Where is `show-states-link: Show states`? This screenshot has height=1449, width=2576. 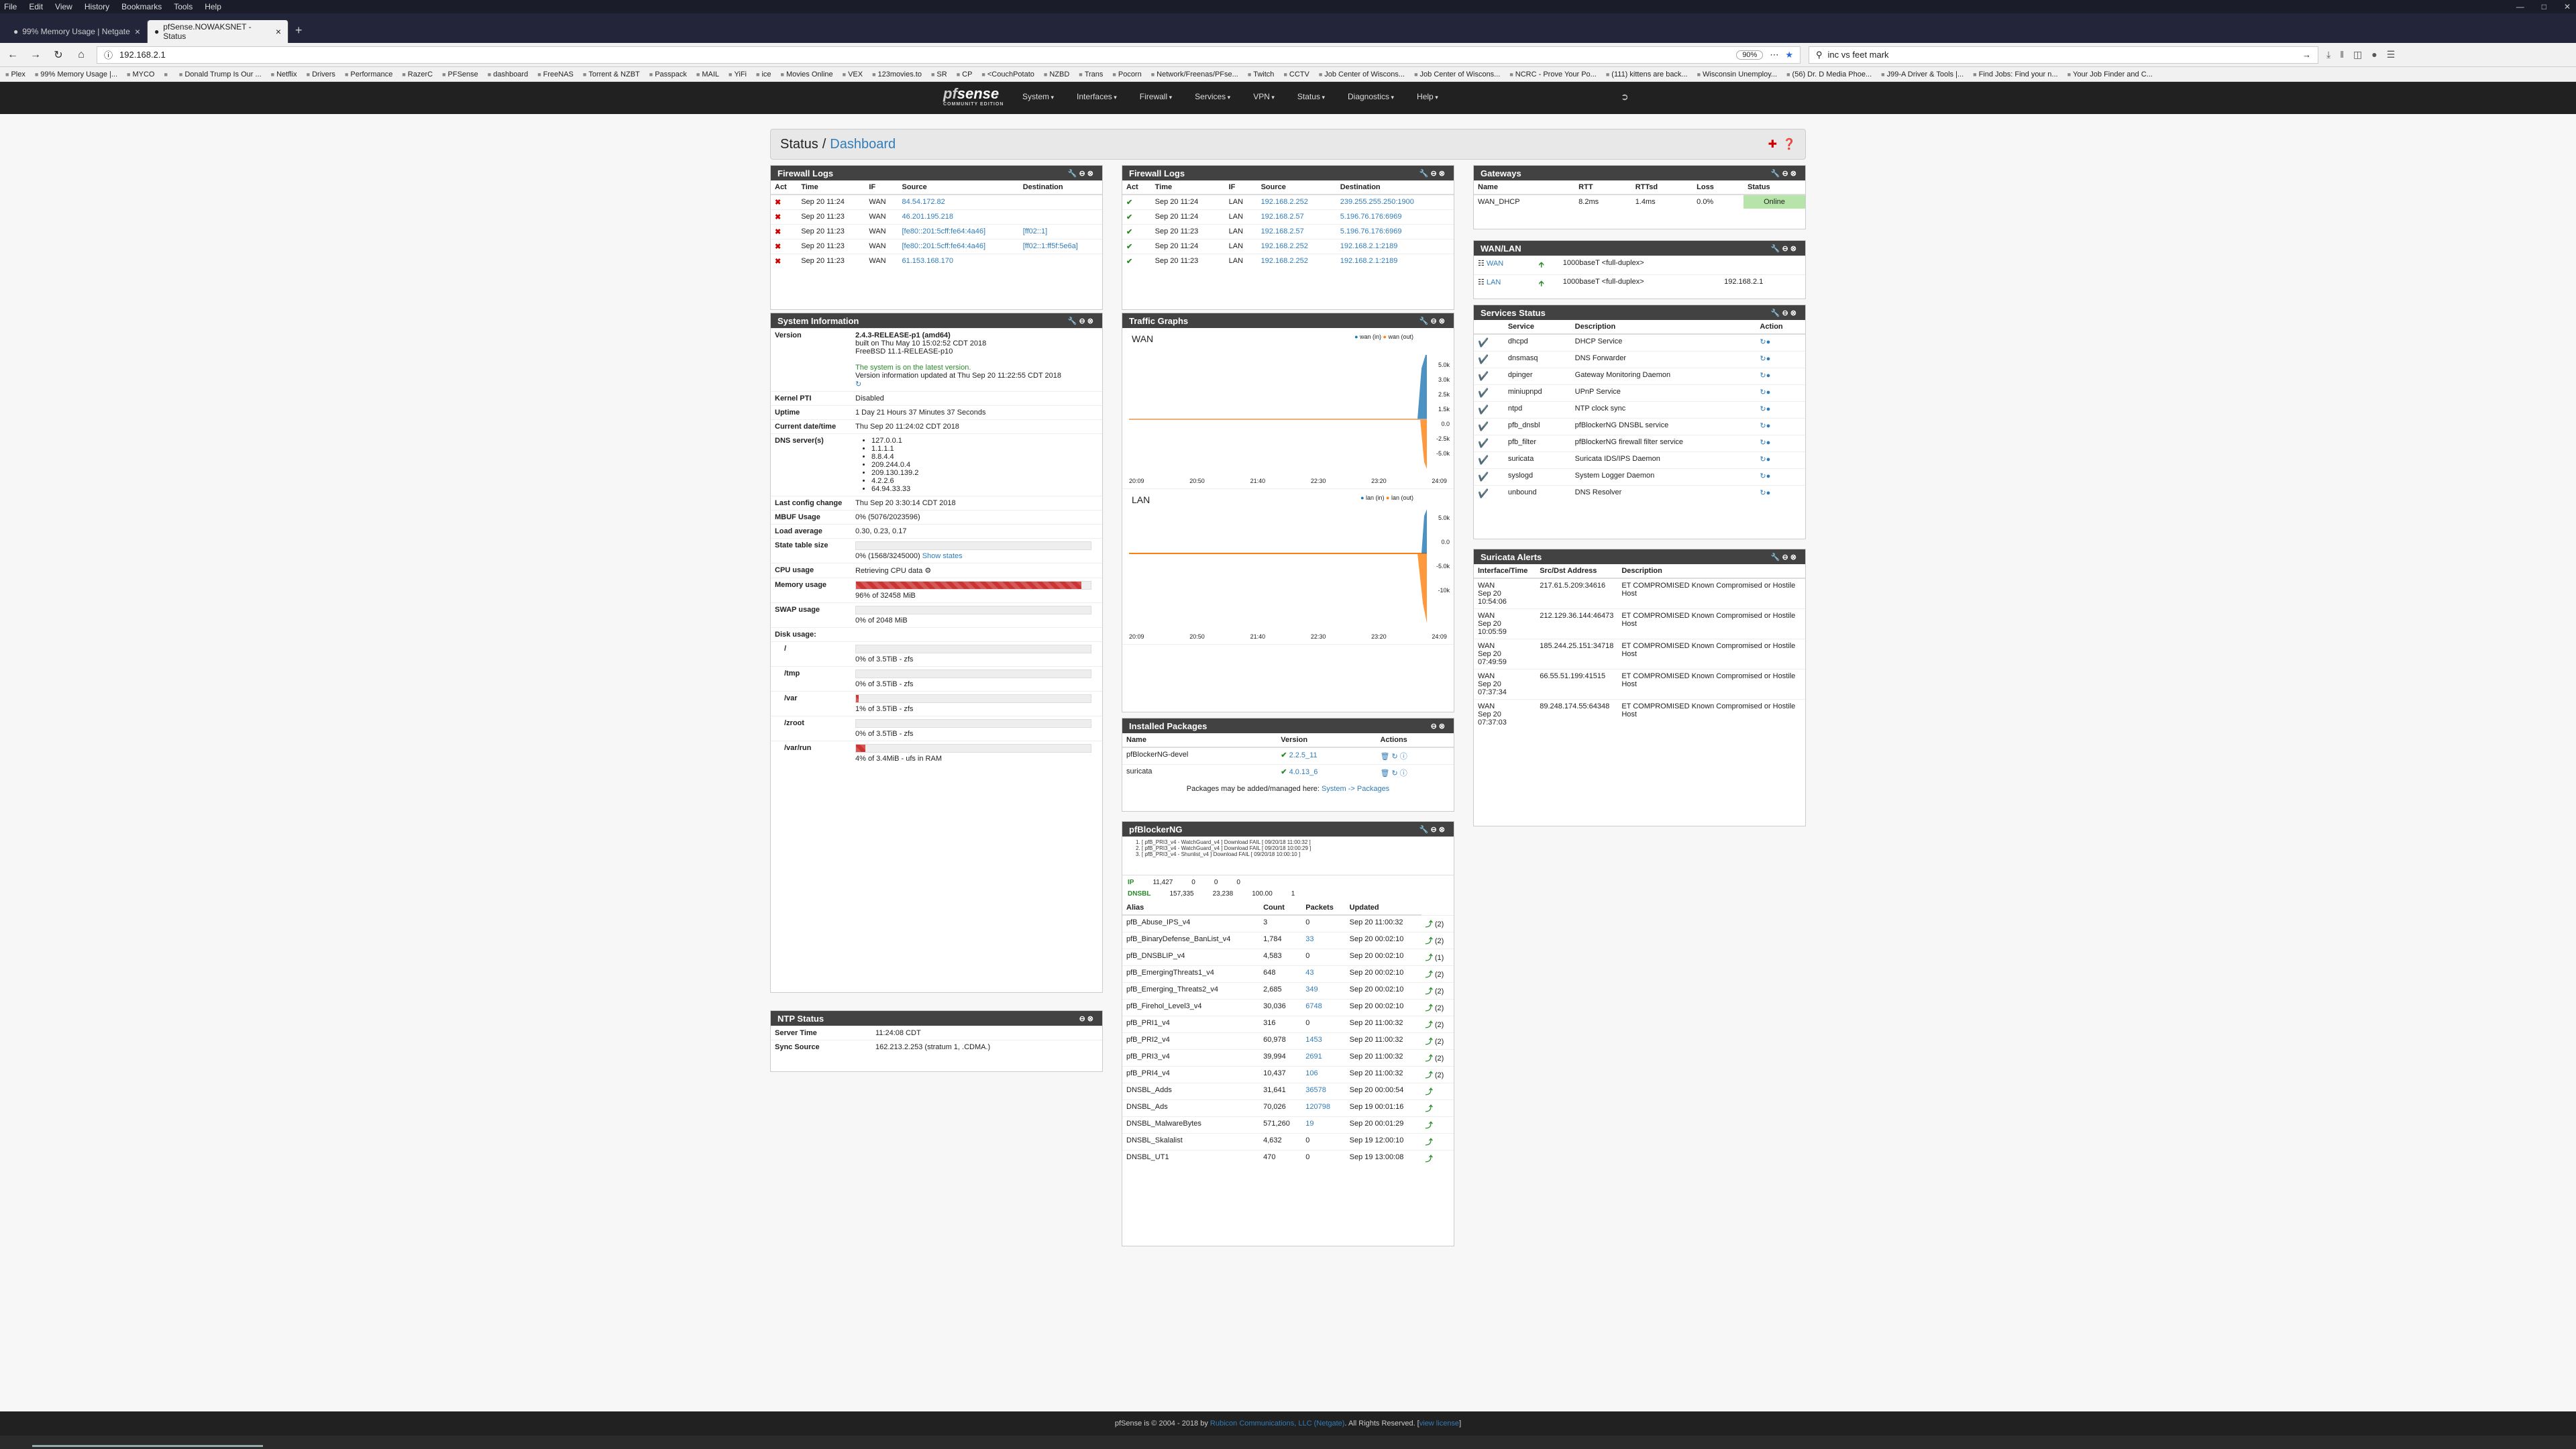
show-states-link: Show states is located at coordinates (942, 556).